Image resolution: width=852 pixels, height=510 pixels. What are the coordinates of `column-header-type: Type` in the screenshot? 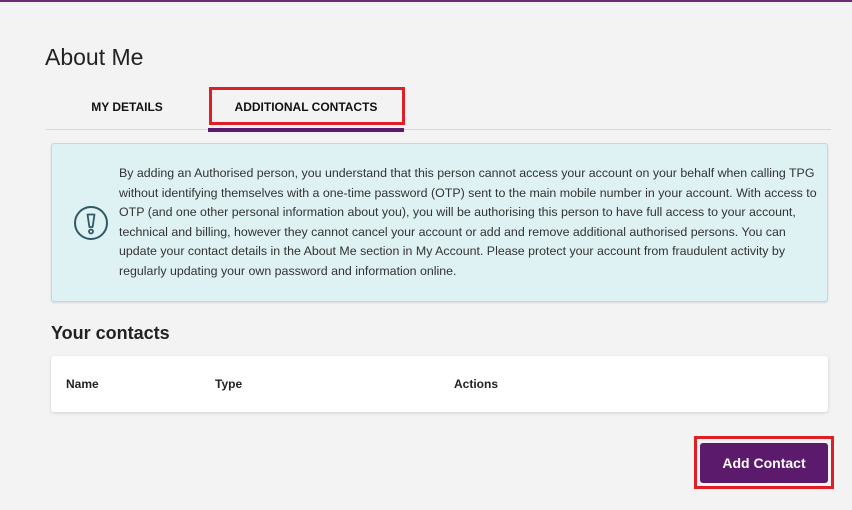 It's located at (229, 384).